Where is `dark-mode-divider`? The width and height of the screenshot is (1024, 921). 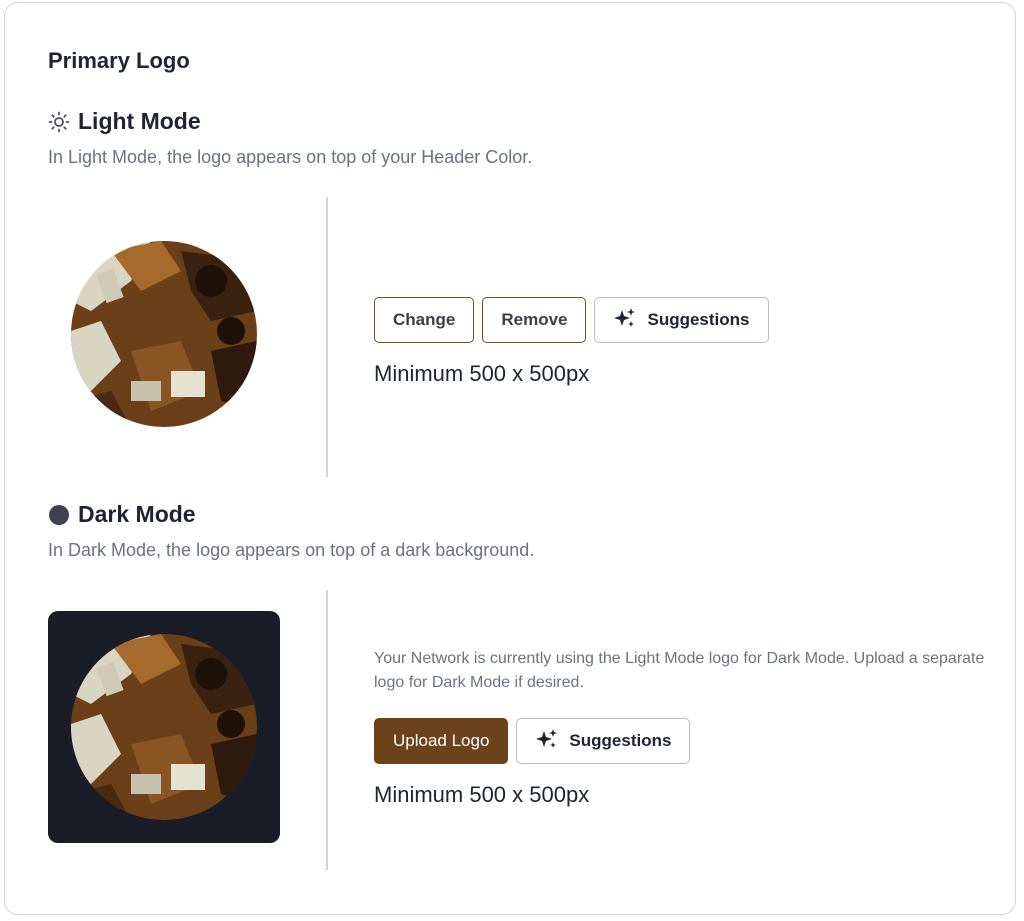
dark-mode-divider is located at coordinates (327, 730).